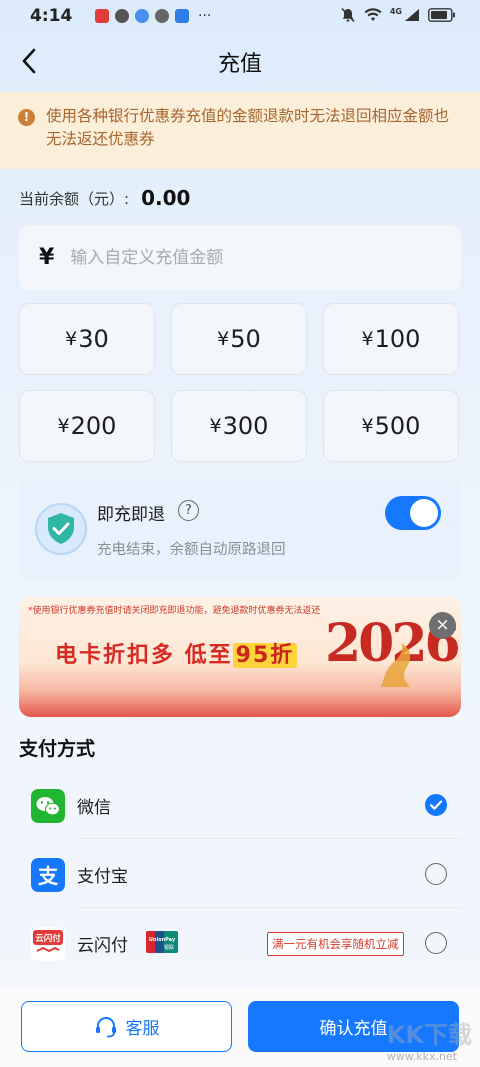 The image size is (480, 1067). What do you see at coordinates (245, 339) in the screenshot?
I see `preset-value: 50` at bounding box center [245, 339].